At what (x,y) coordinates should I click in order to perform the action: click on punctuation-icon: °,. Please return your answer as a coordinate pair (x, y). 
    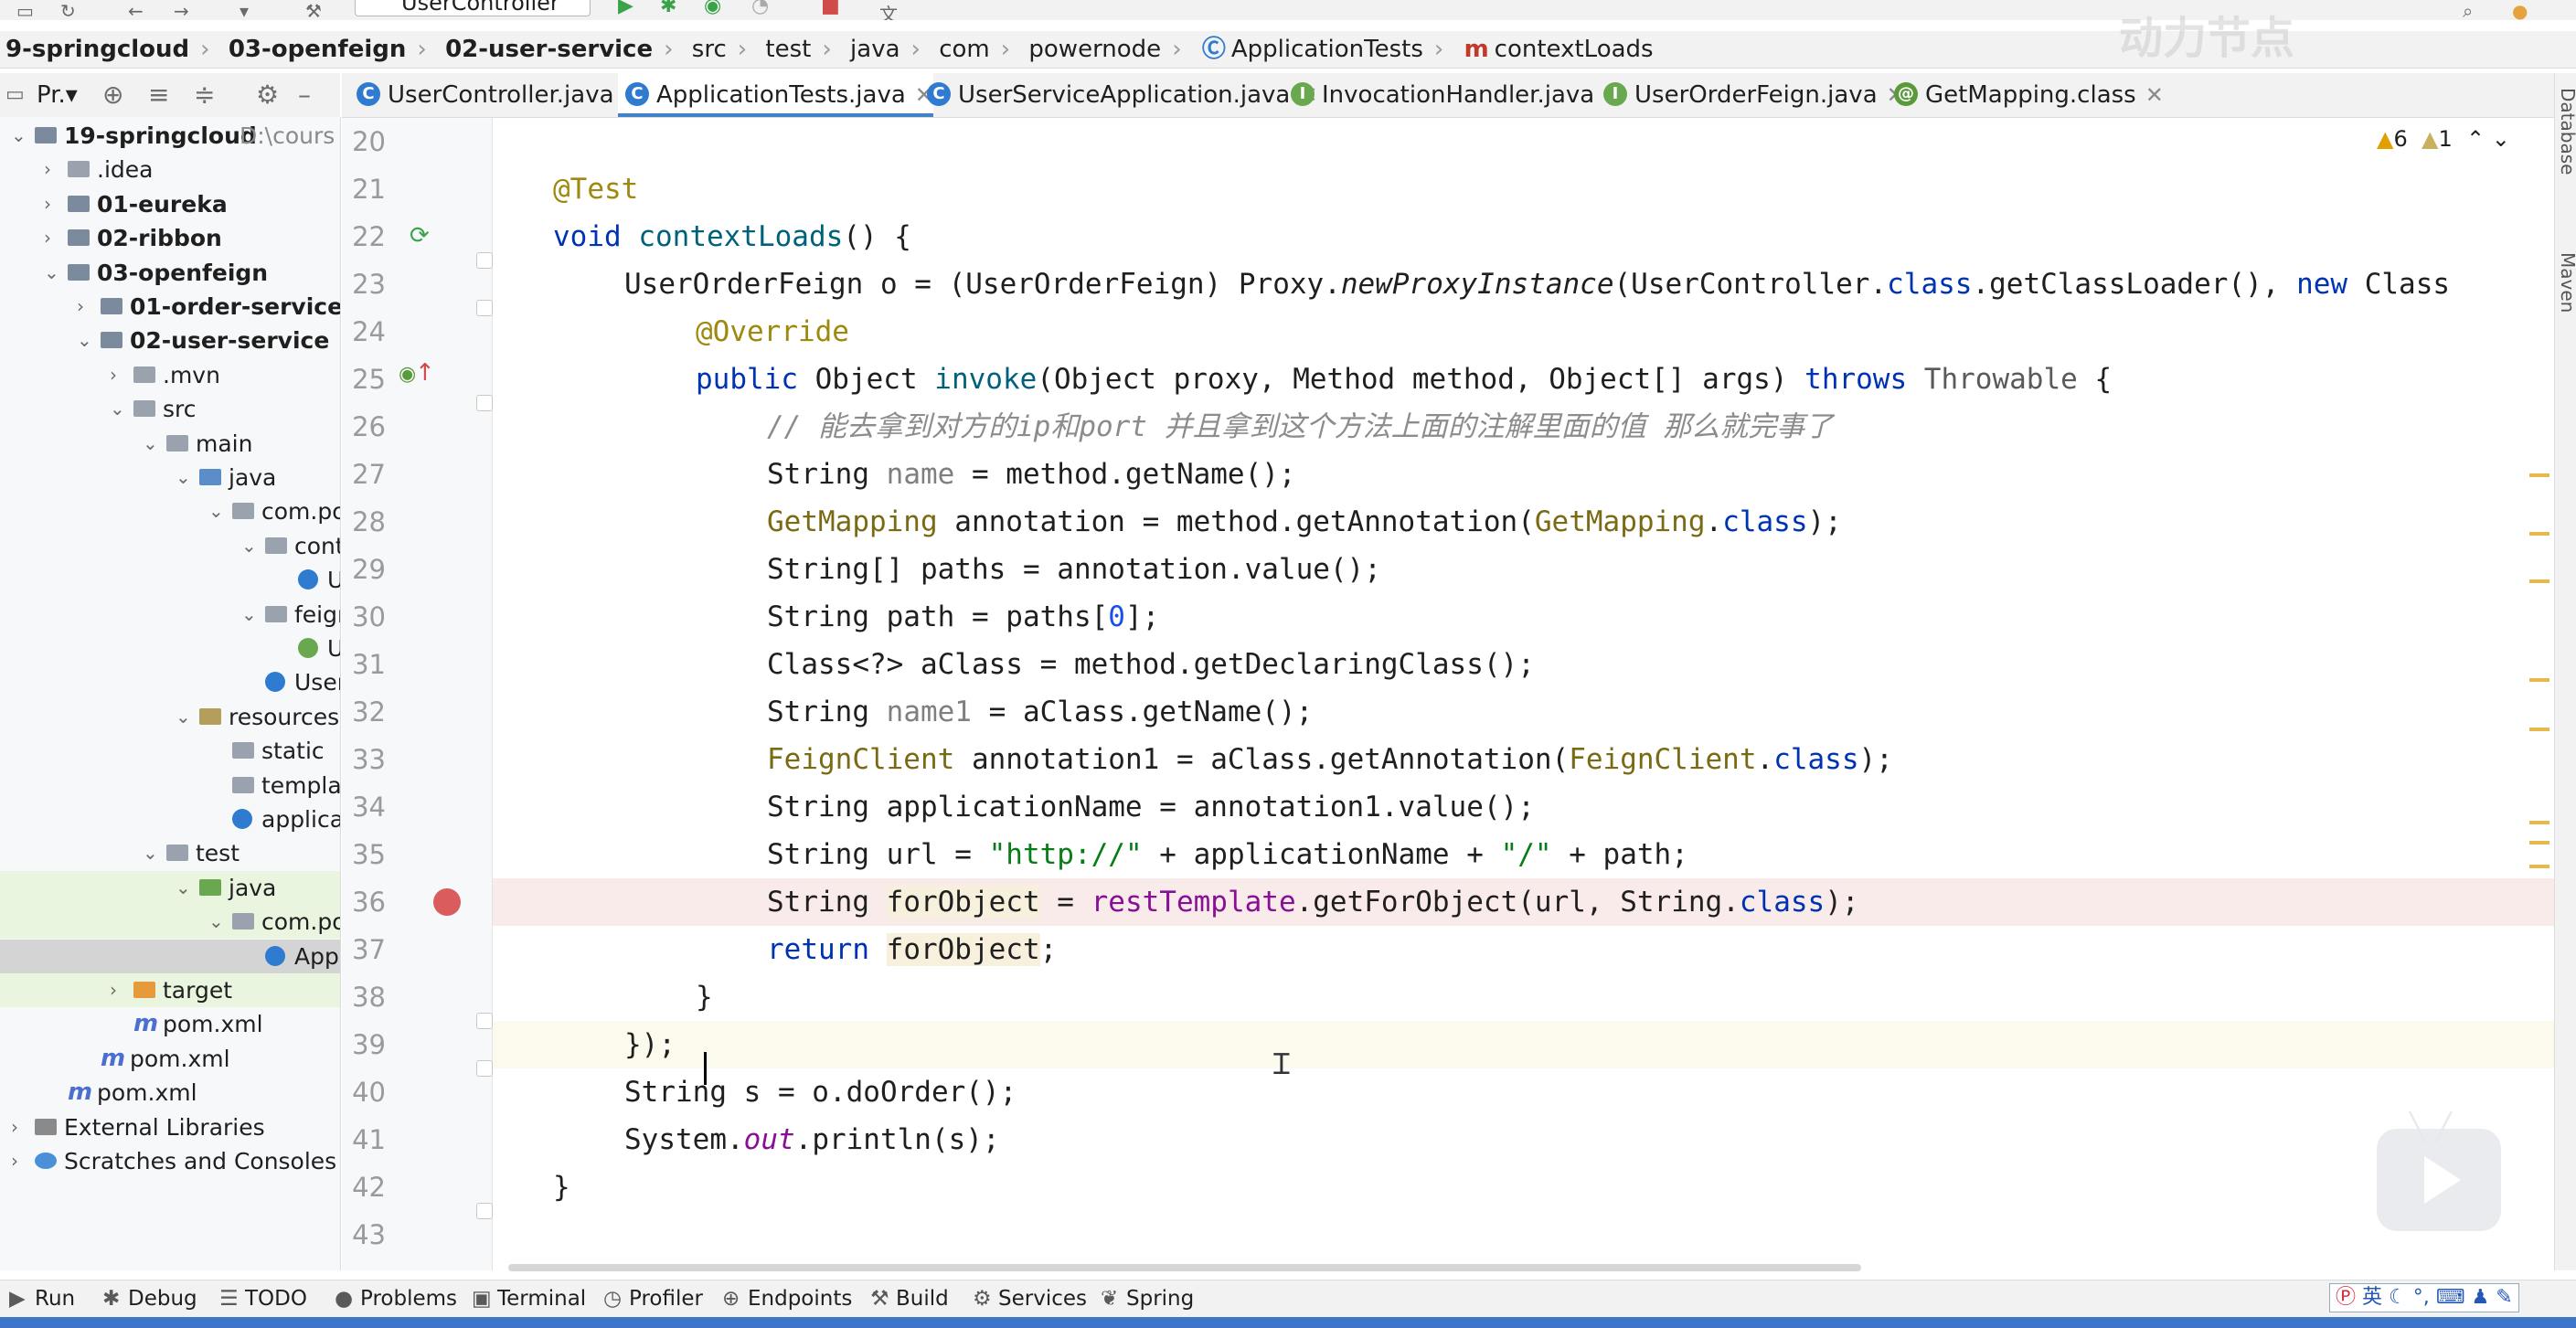
    Looking at the image, I should click on (2422, 1297).